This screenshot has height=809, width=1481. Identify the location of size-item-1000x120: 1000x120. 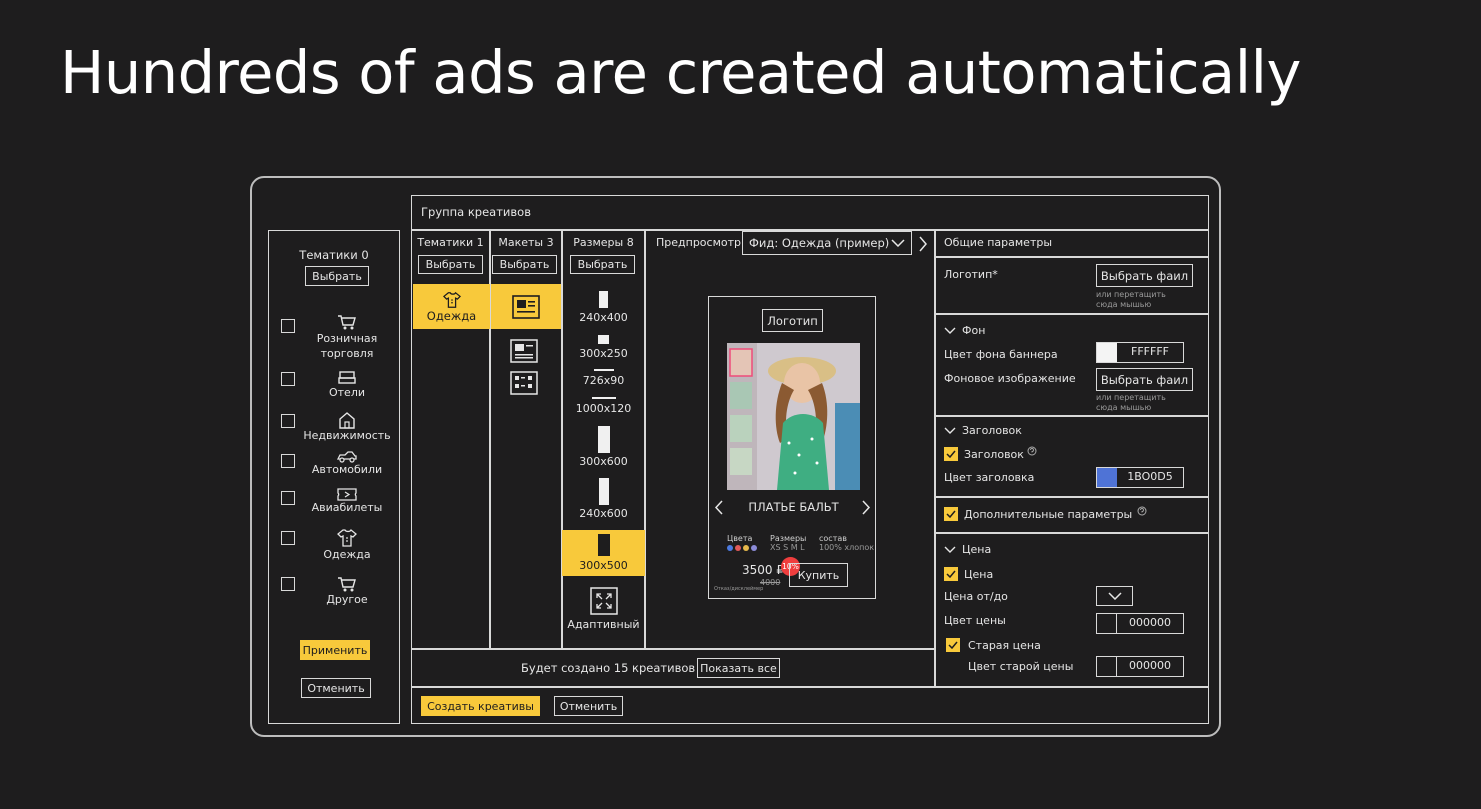
(603, 406).